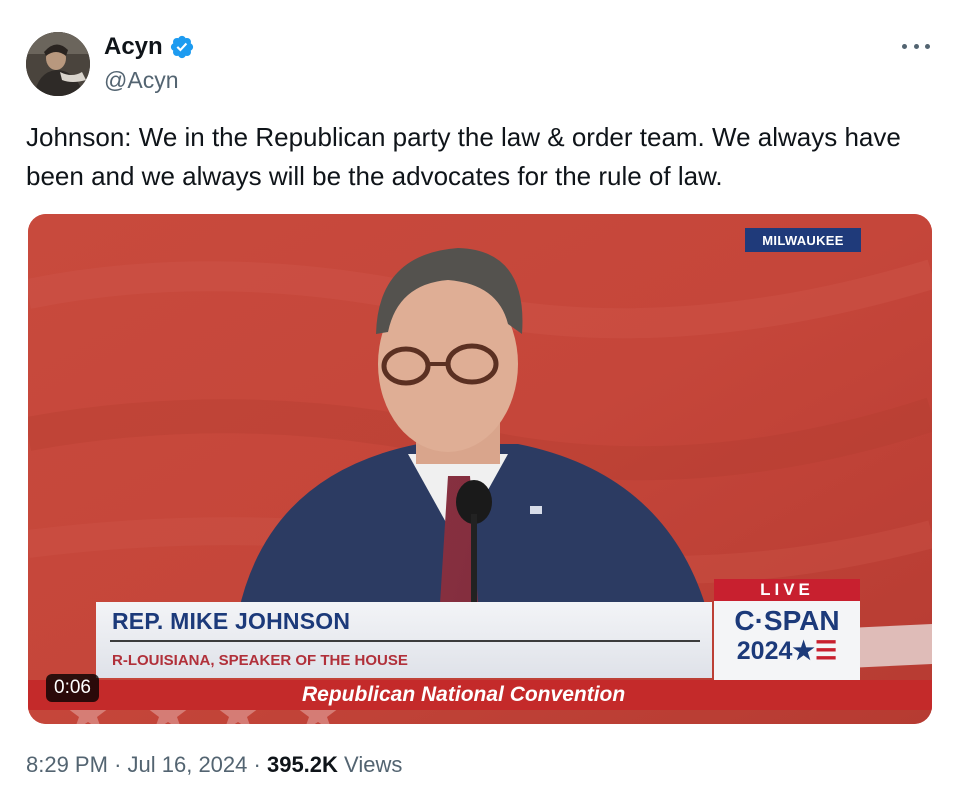  I want to click on network-year: 2024★☰, so click(787, 651).